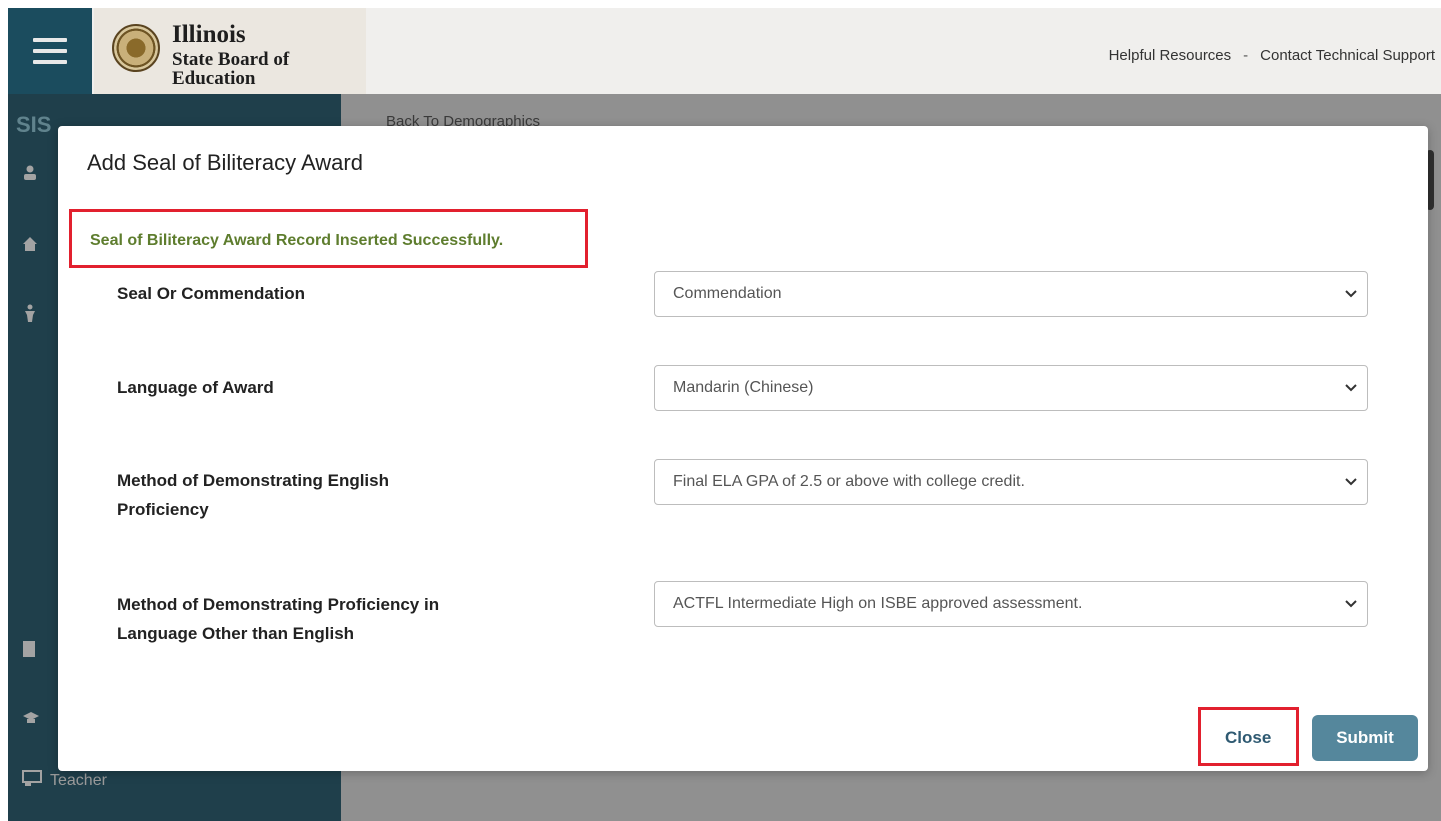  Describe the element at coordinates (195, 387) in the screenshot. I see `language-of-award-label: Language of Award` at that location.